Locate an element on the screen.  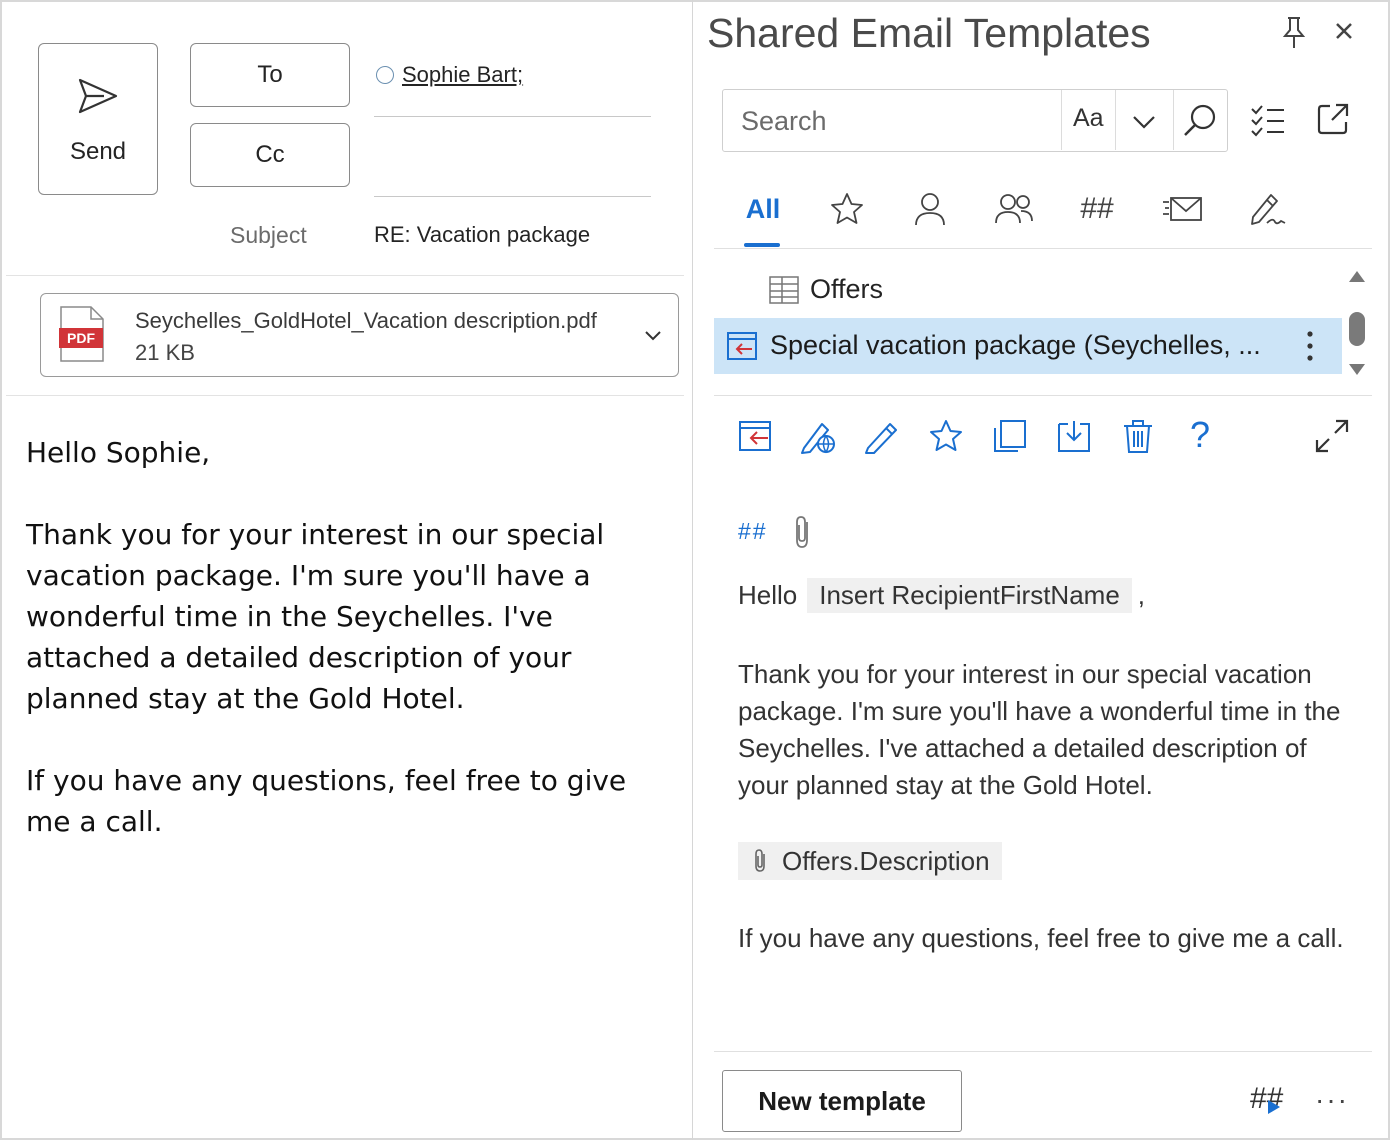
play-icon is located at coordinates (1274, 1107).